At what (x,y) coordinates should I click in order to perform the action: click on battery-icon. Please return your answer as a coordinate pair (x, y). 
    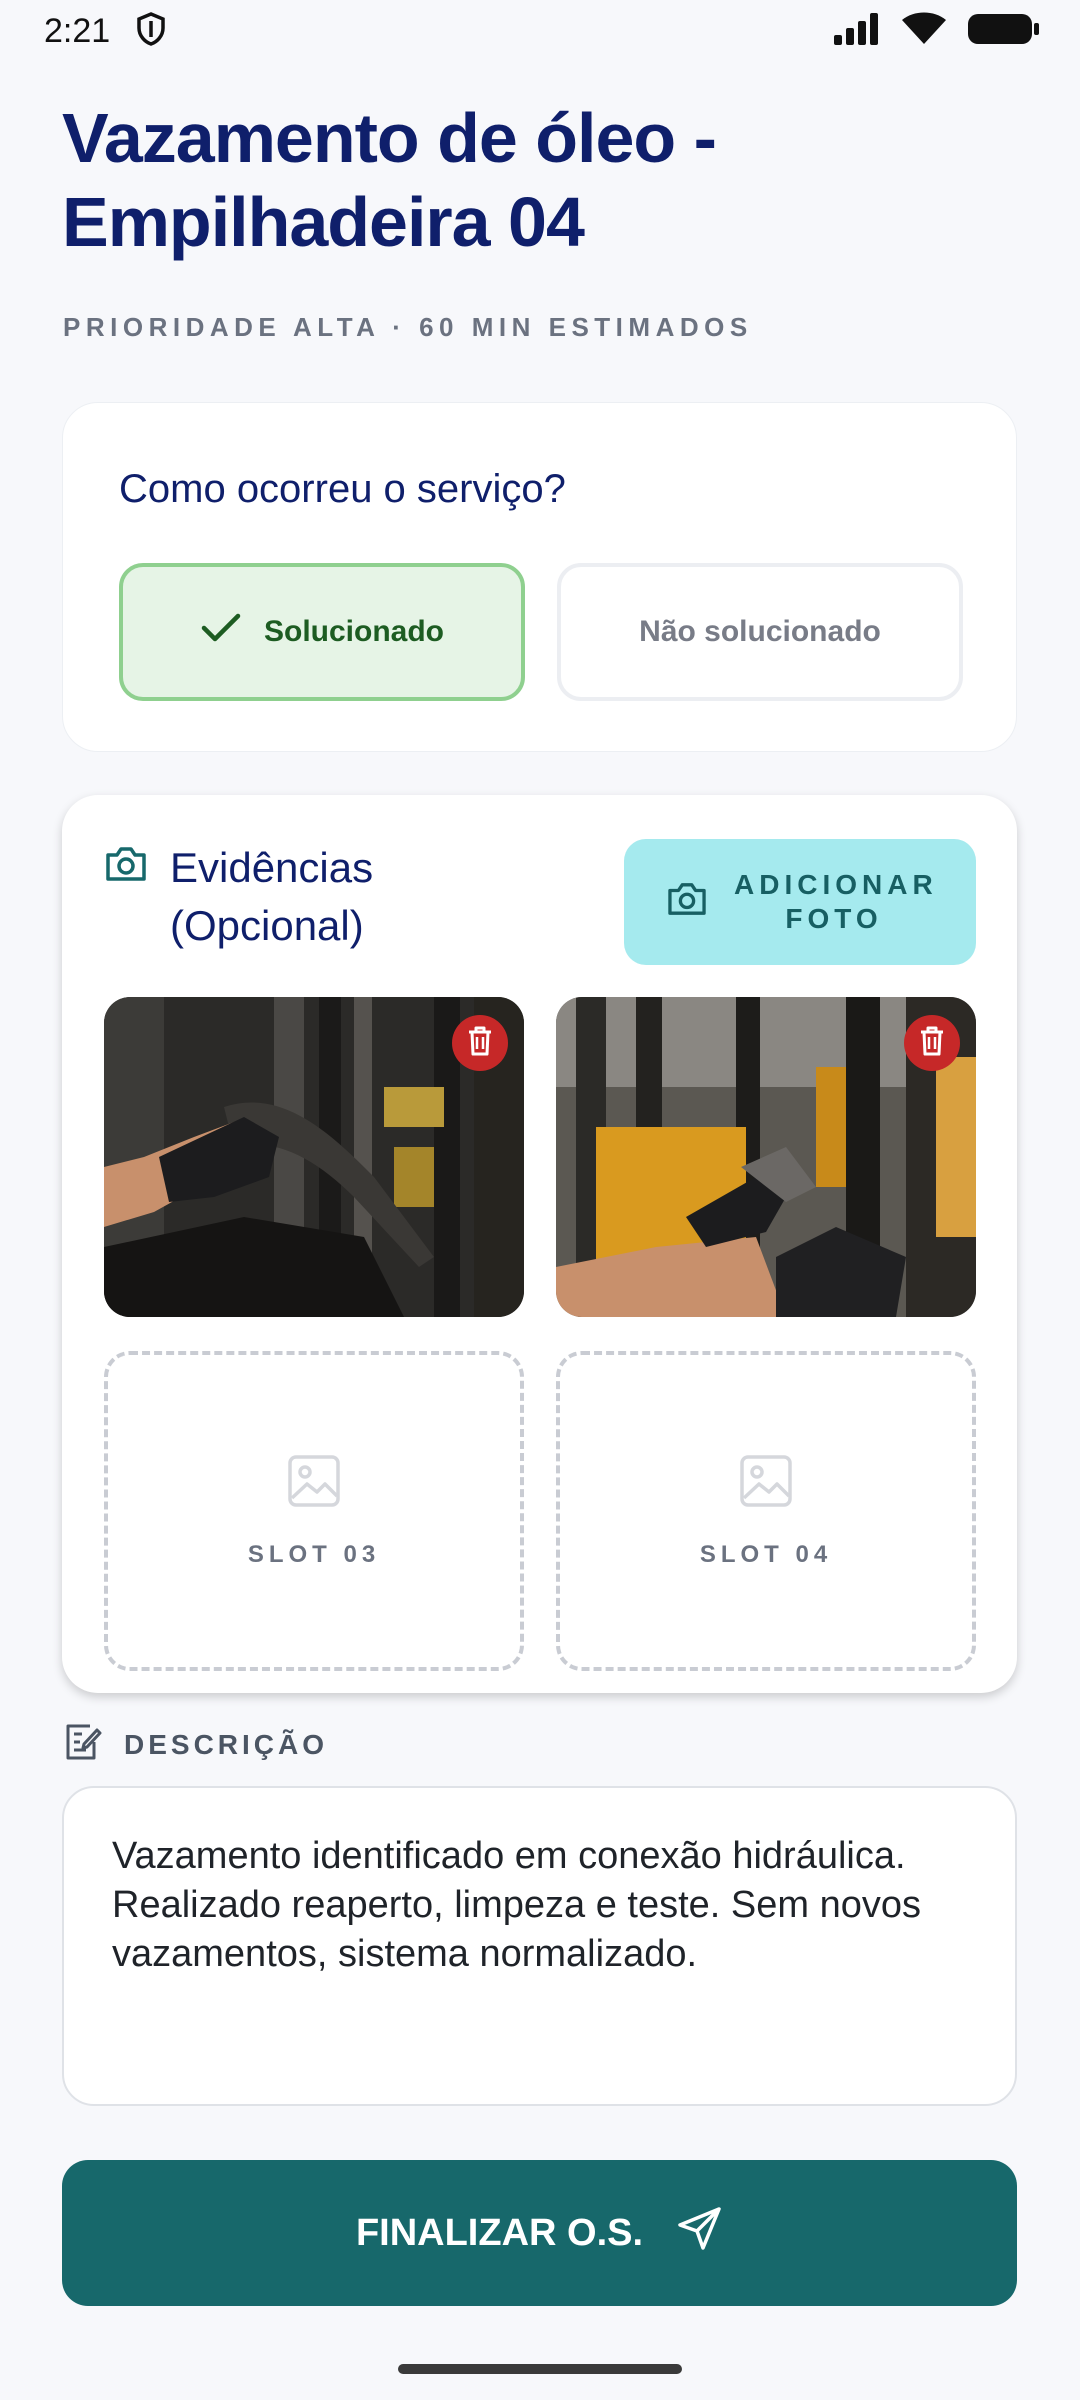
    Looking at the image, I should click on (1004, 31).